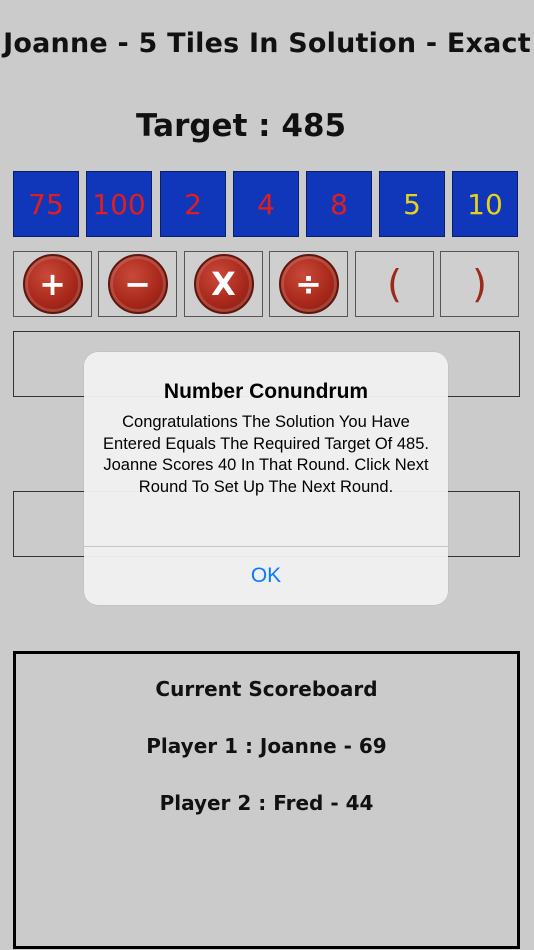 This screenshot has height=950, width=534. Describe the element at coordinates (266, 391) in the screenshot. I see `alert-title: Number Conundrum` at that location.